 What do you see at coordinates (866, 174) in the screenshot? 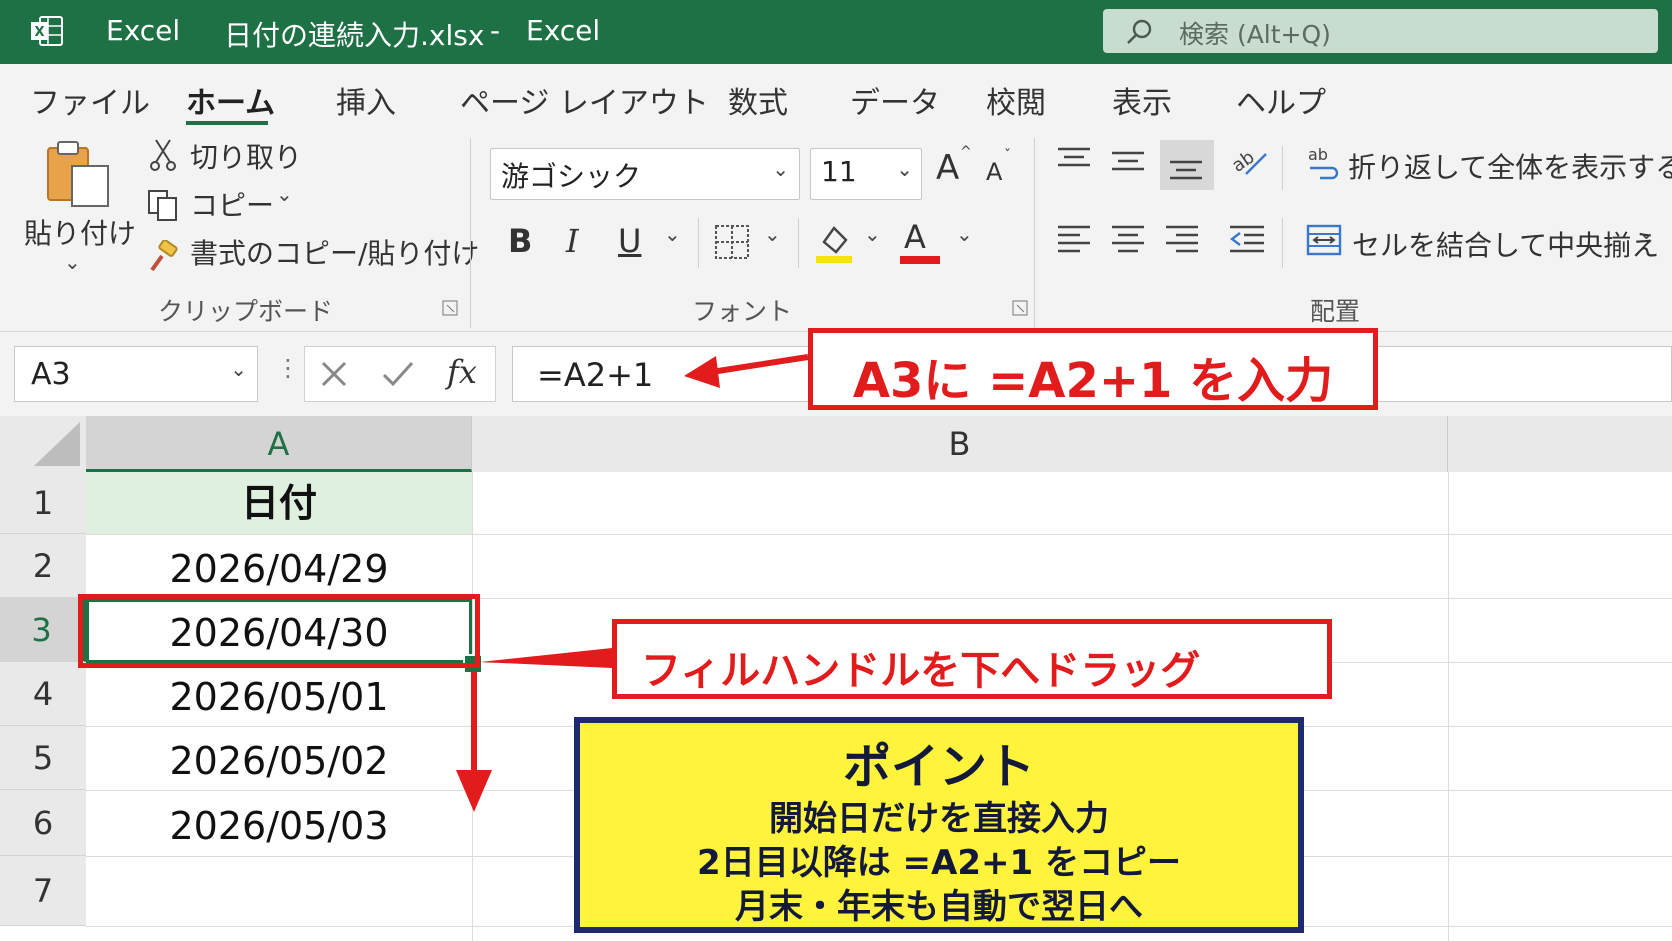
I see `font-size-dropdown: 11 ⌄` at bounding box center [866, 174].